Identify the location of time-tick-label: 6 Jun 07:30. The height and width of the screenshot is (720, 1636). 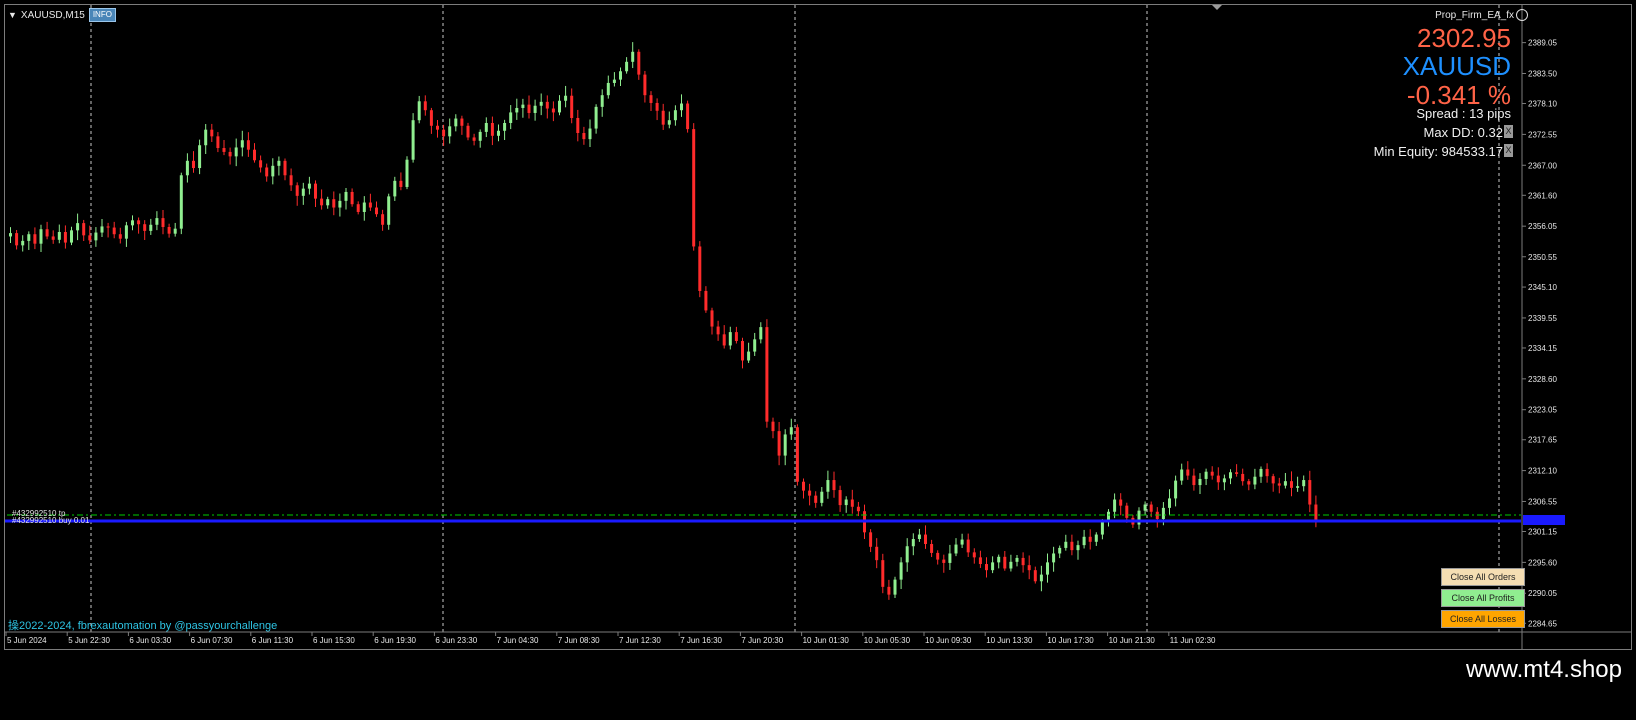
(212, 640).